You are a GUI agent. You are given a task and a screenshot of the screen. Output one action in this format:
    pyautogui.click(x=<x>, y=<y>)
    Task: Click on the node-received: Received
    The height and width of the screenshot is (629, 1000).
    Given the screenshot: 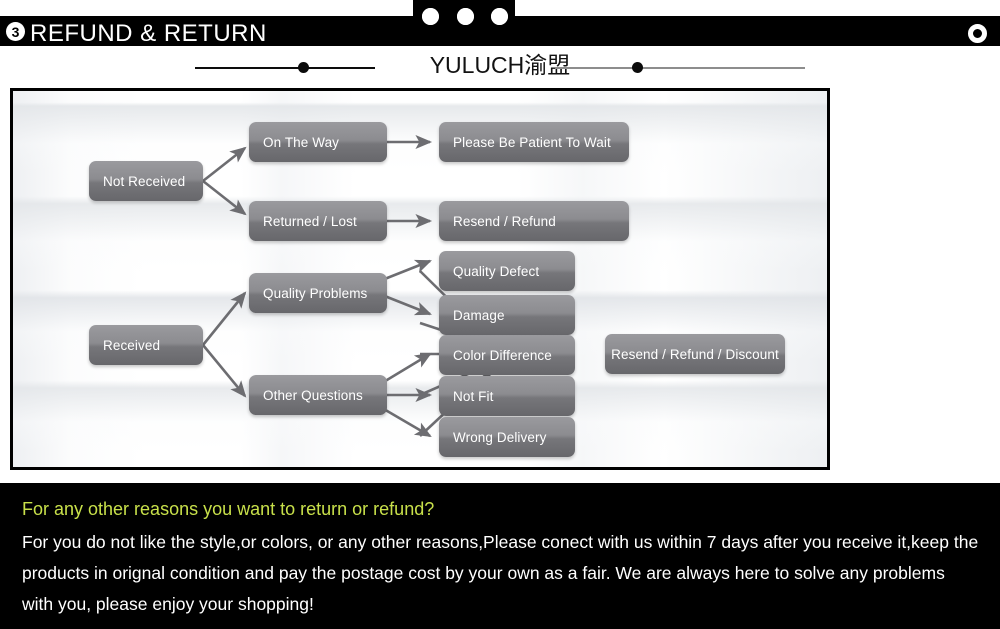 What is the action you would take?
    pyautogui.click(x=146, y=345)
    